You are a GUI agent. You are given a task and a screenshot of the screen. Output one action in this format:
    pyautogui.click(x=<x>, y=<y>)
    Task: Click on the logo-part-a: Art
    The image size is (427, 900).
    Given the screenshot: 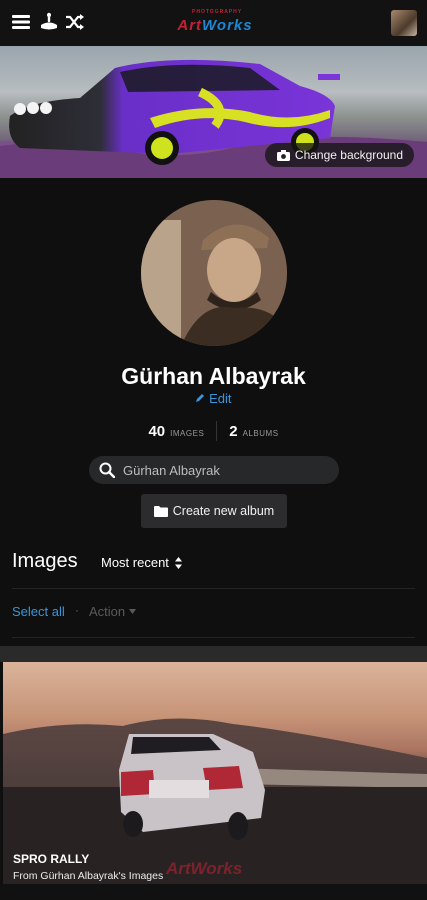 What is the action you would take?
    pyautogui.click(x=190, y=25)
    